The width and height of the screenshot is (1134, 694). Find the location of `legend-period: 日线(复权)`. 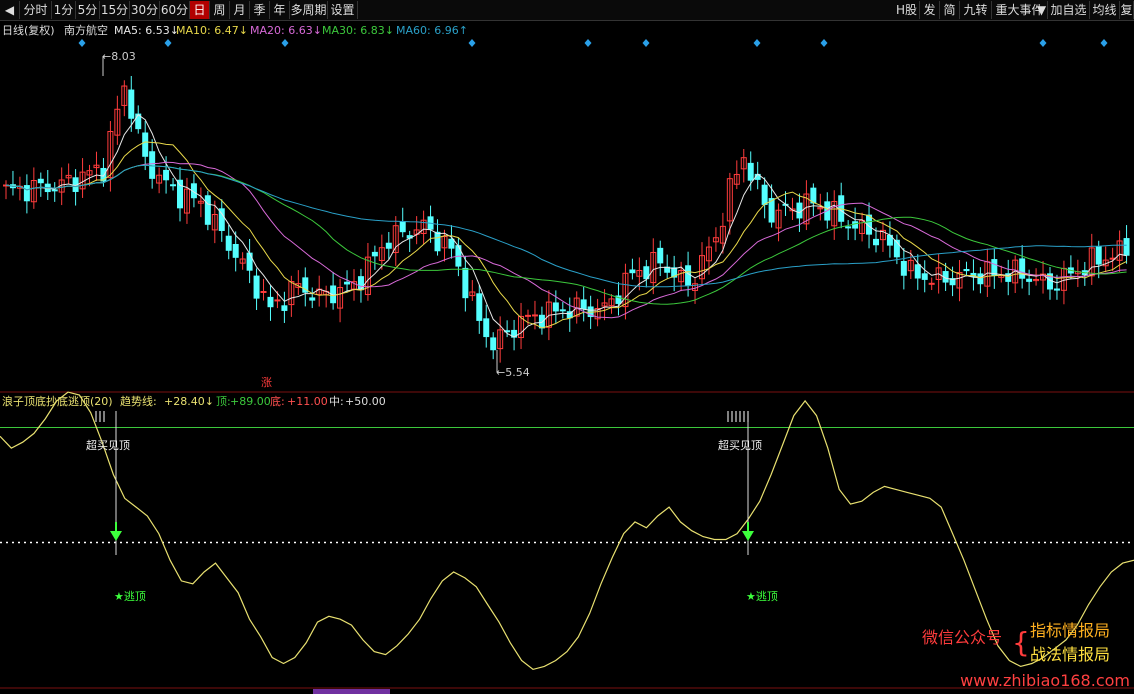

legend-period: 日线(复权) is located at coordinates (28, 30).